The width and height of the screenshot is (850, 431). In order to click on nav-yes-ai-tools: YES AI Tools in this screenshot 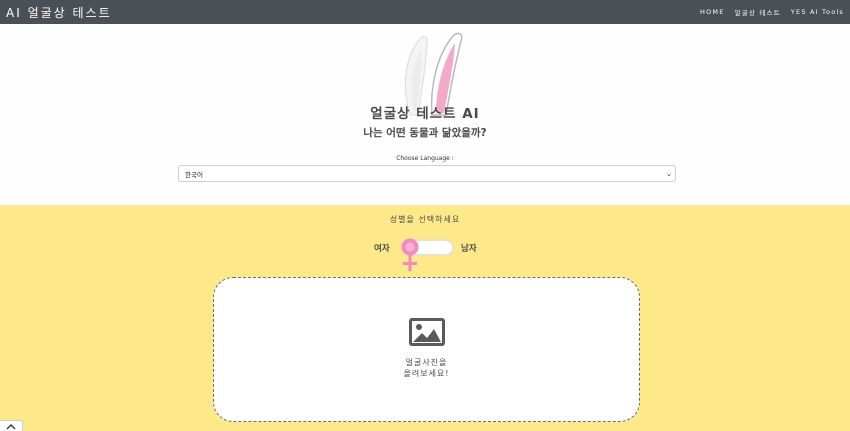, I will do `click(817, 12)`.